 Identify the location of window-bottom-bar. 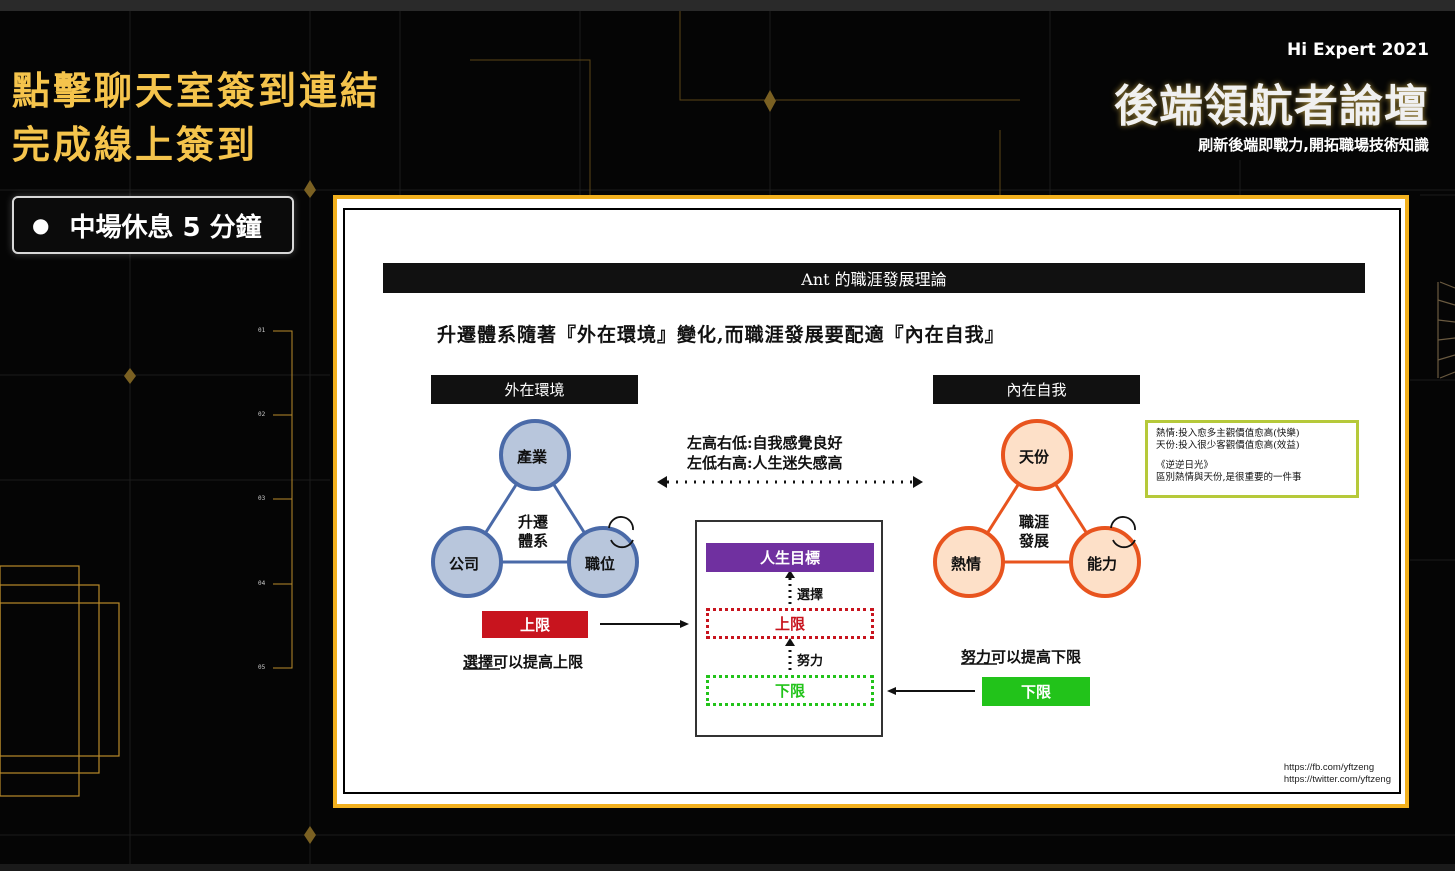
(727, 867).